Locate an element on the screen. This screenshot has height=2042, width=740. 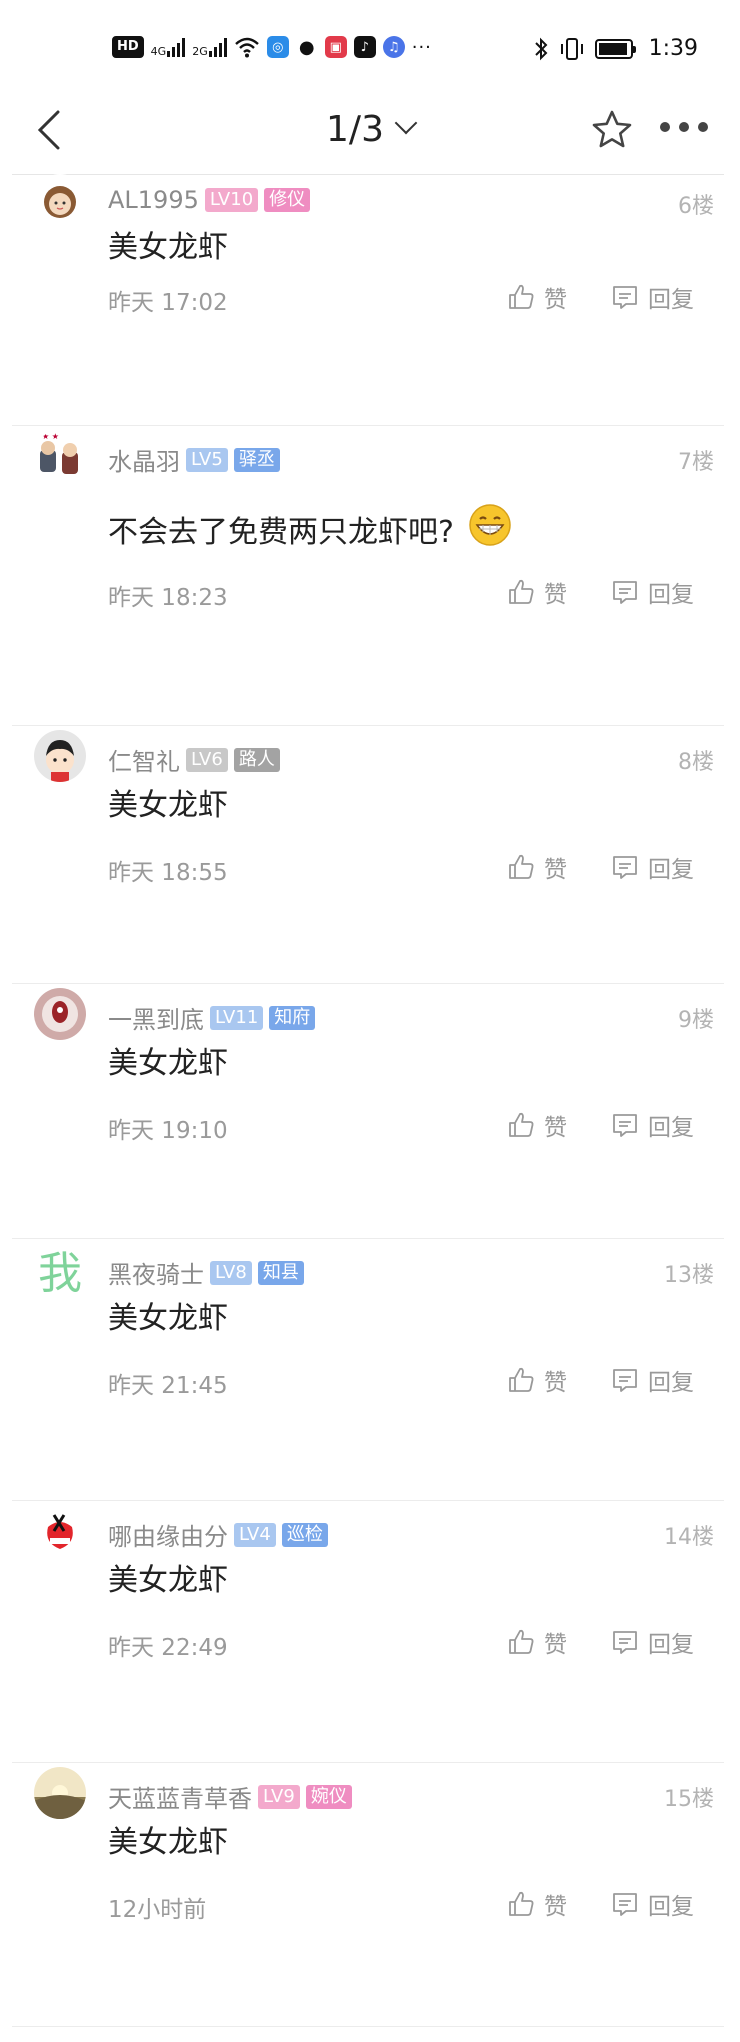
post-meta: 黑夜骑士 LV8 知县 is located at coordinates (206, 1272).